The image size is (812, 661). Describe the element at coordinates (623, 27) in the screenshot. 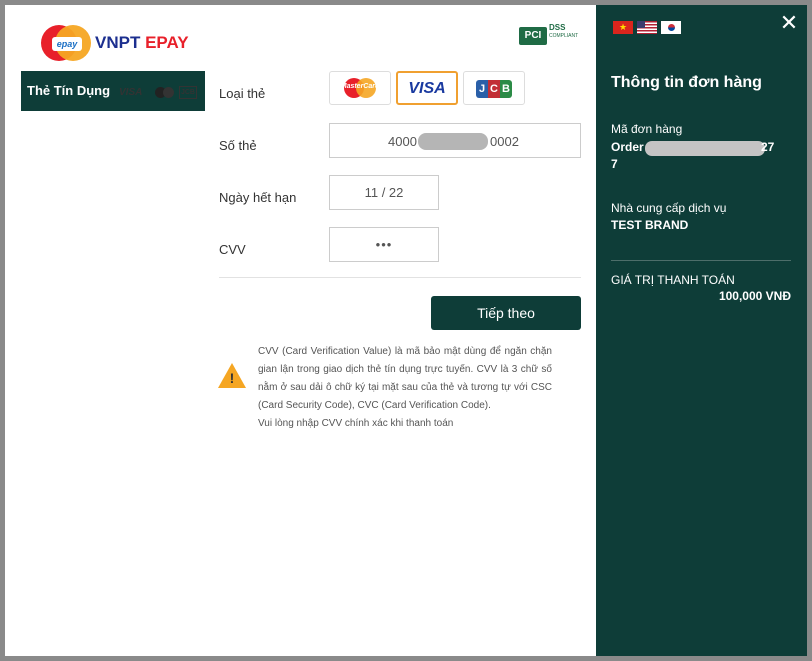

I see `vietnam-flag-icon: ★` at that location.